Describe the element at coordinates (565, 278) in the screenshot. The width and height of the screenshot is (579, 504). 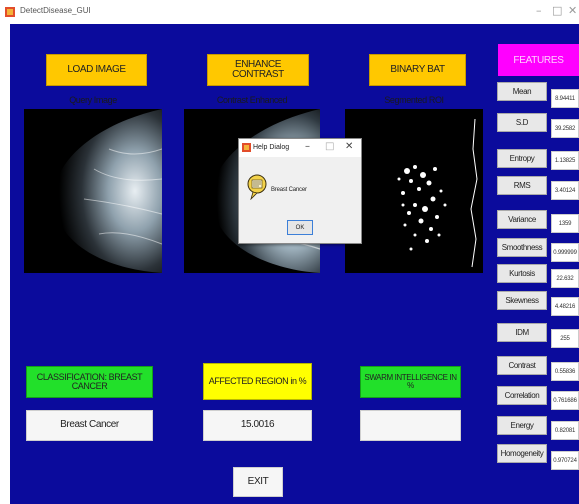
I see `feature-kurtosis-value: 22.632` at that location.